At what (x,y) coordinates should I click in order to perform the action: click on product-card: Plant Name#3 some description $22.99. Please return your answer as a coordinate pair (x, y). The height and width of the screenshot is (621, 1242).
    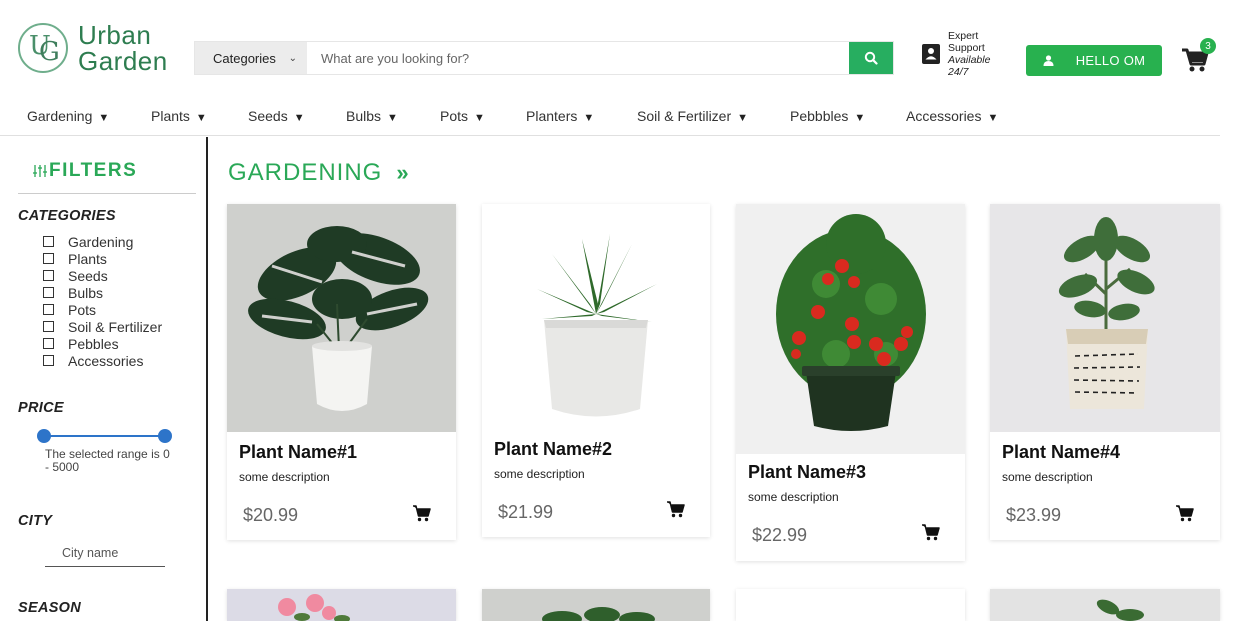
    Looking at the image, I should click on (850, 382).